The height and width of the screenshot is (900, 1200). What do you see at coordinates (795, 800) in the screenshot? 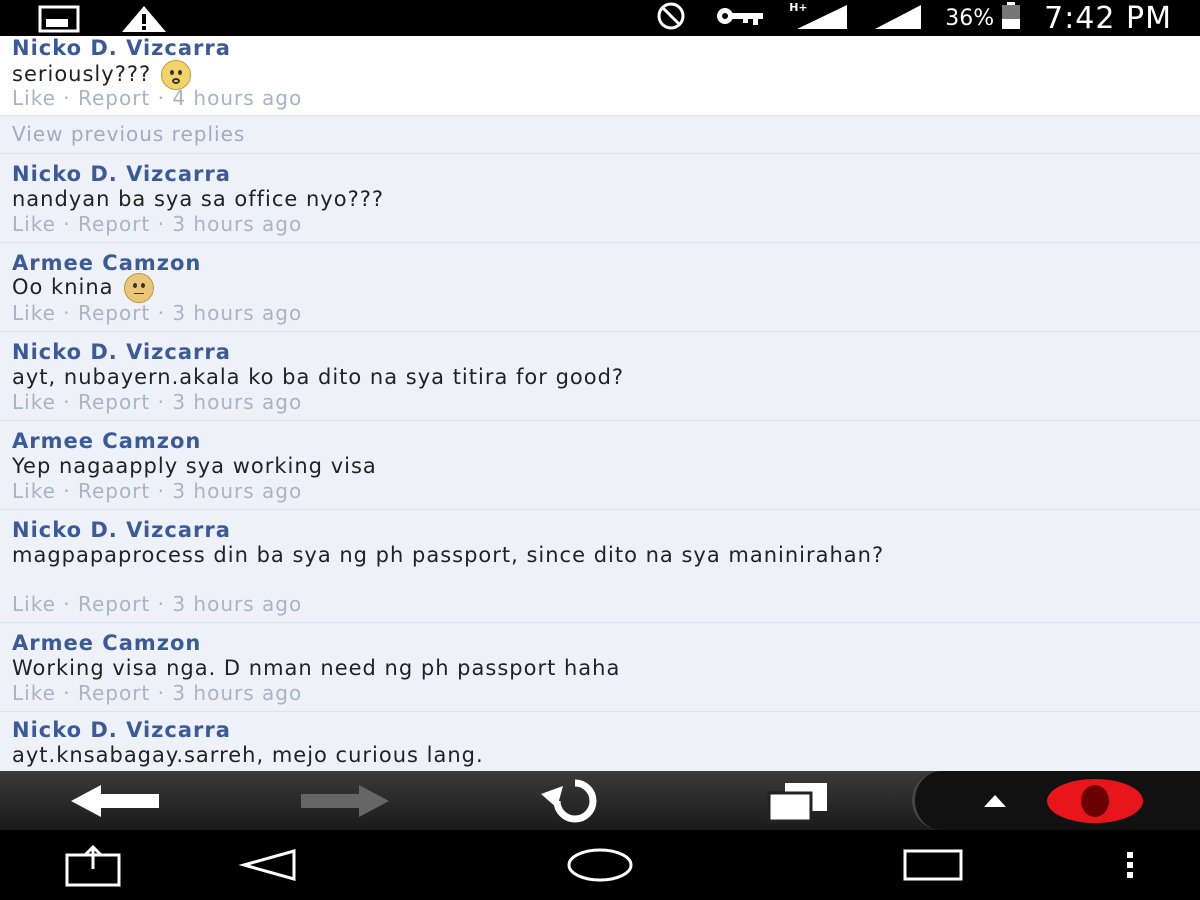
I see `tabs-icon` at bounding box center [795, 800].